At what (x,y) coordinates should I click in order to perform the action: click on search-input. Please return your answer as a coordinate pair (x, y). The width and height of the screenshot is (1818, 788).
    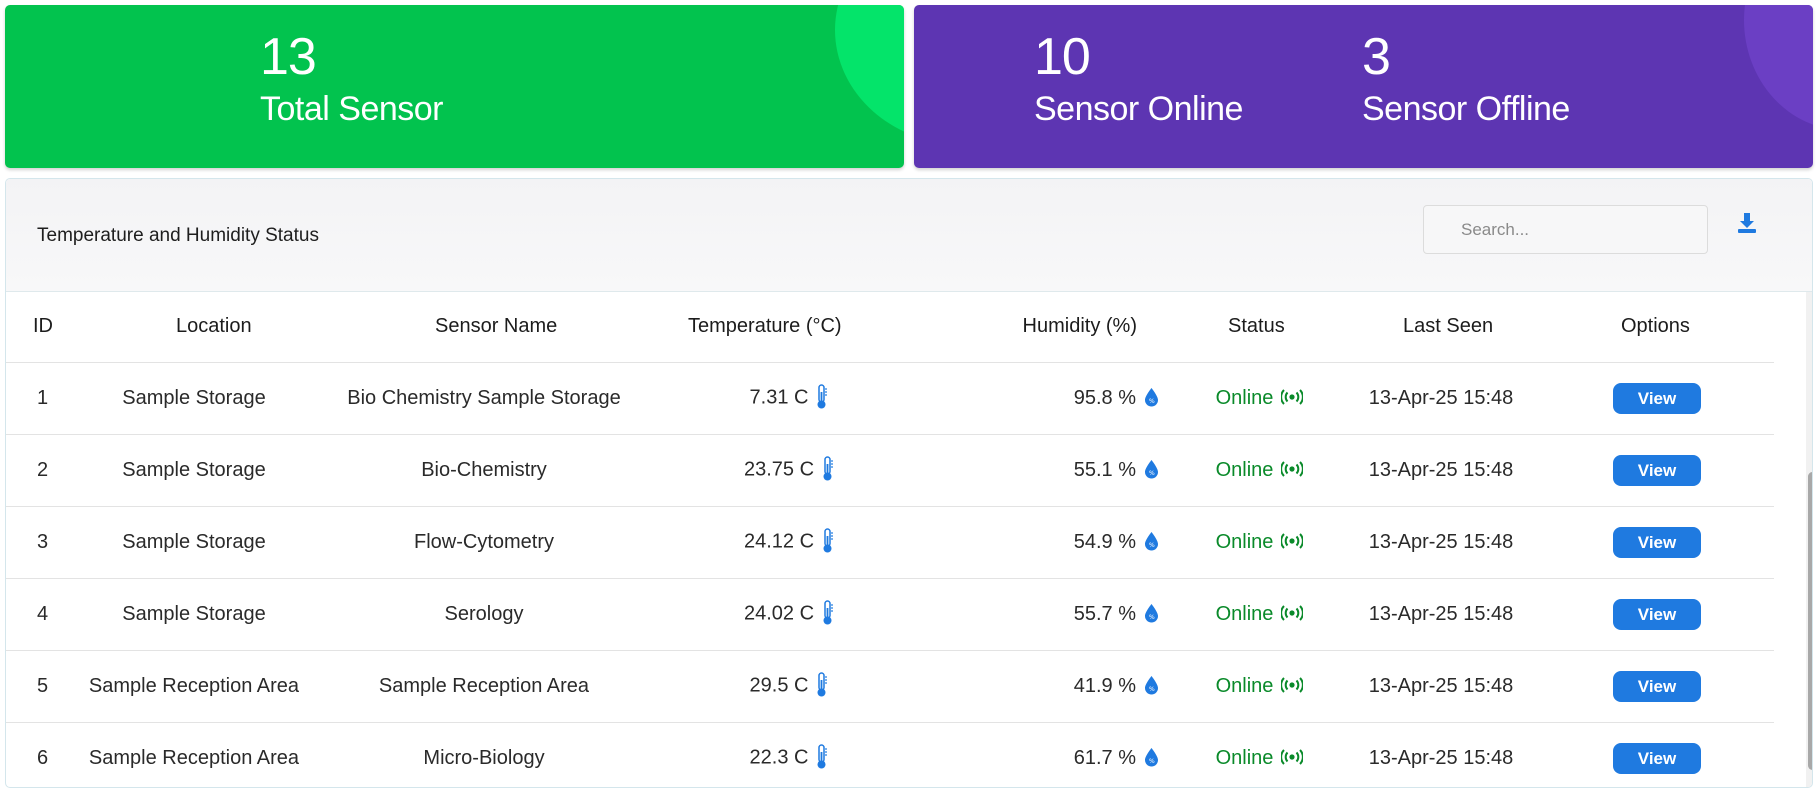
    Looking at the image, I should click on (1565, 229).